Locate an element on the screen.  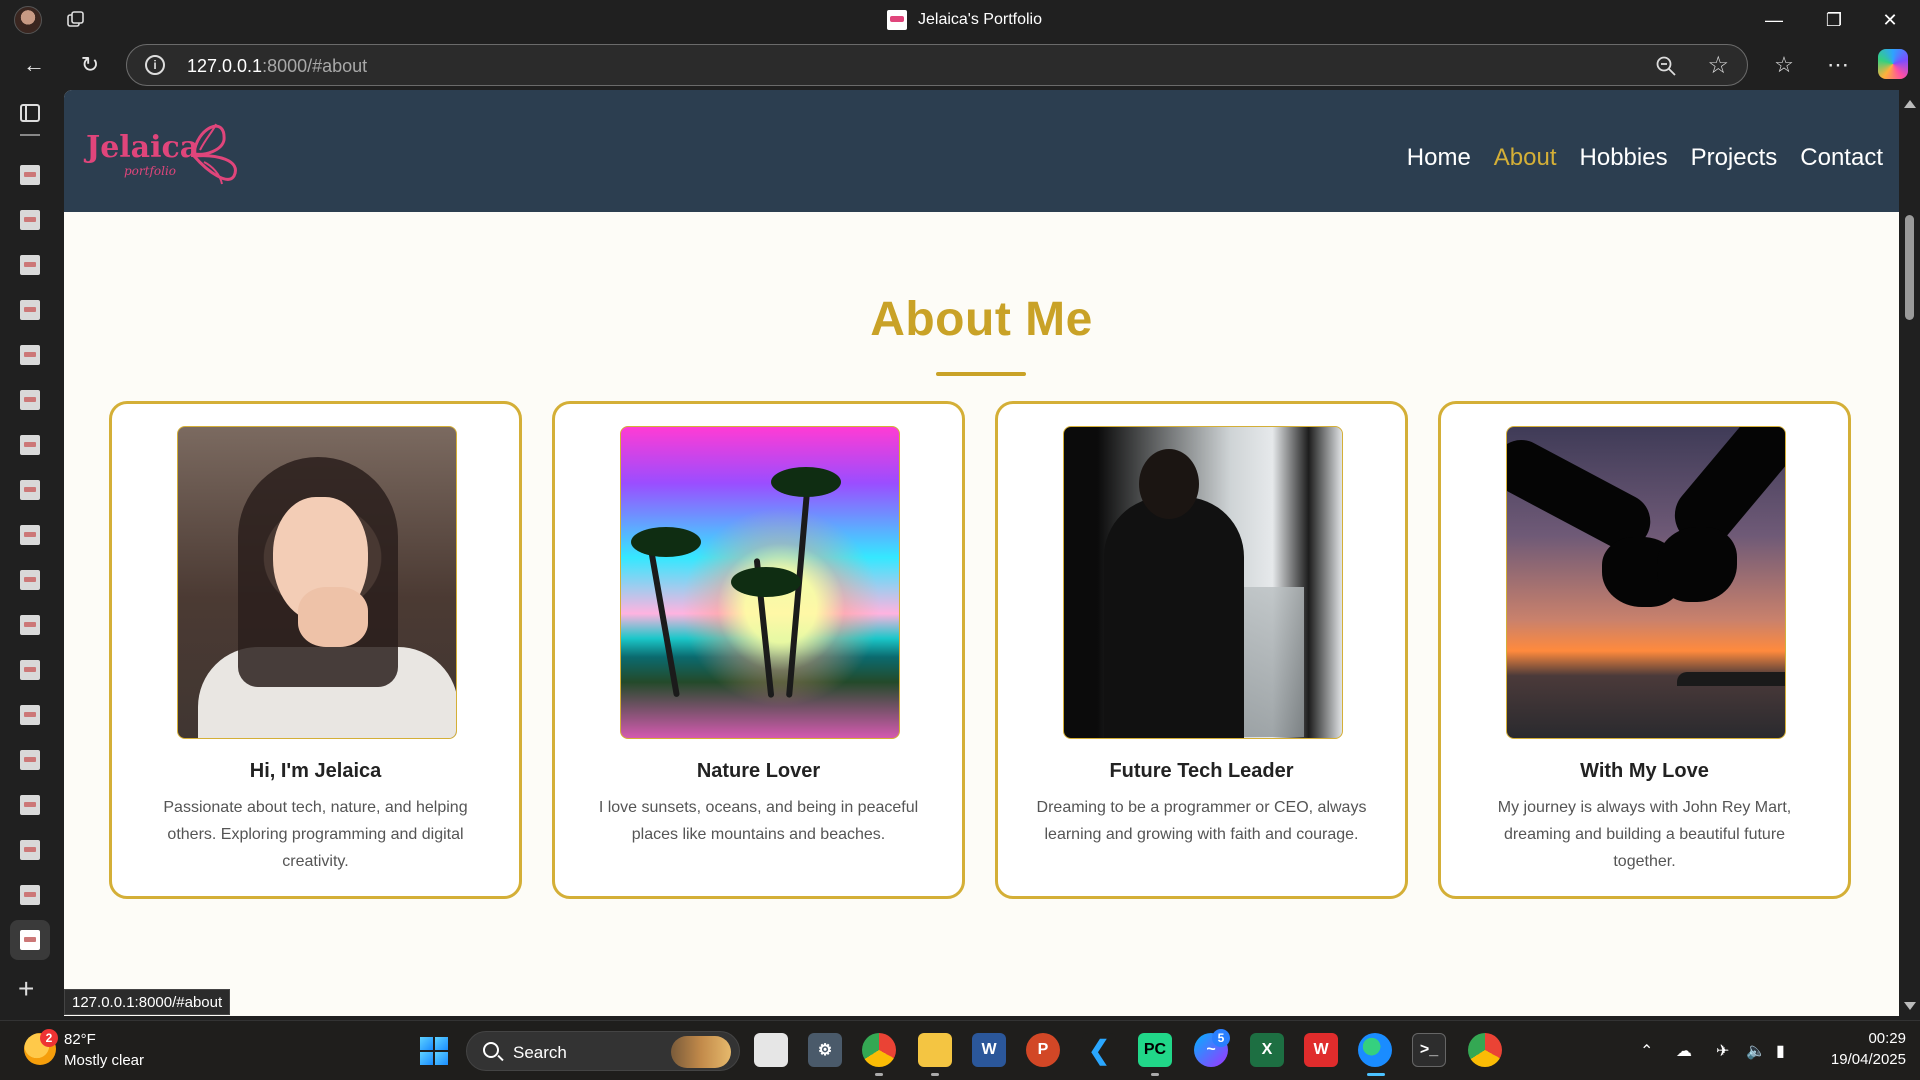
address-bar: i 127.0.0.1:8000/#about ☆ is located at coordinates (937, 65).